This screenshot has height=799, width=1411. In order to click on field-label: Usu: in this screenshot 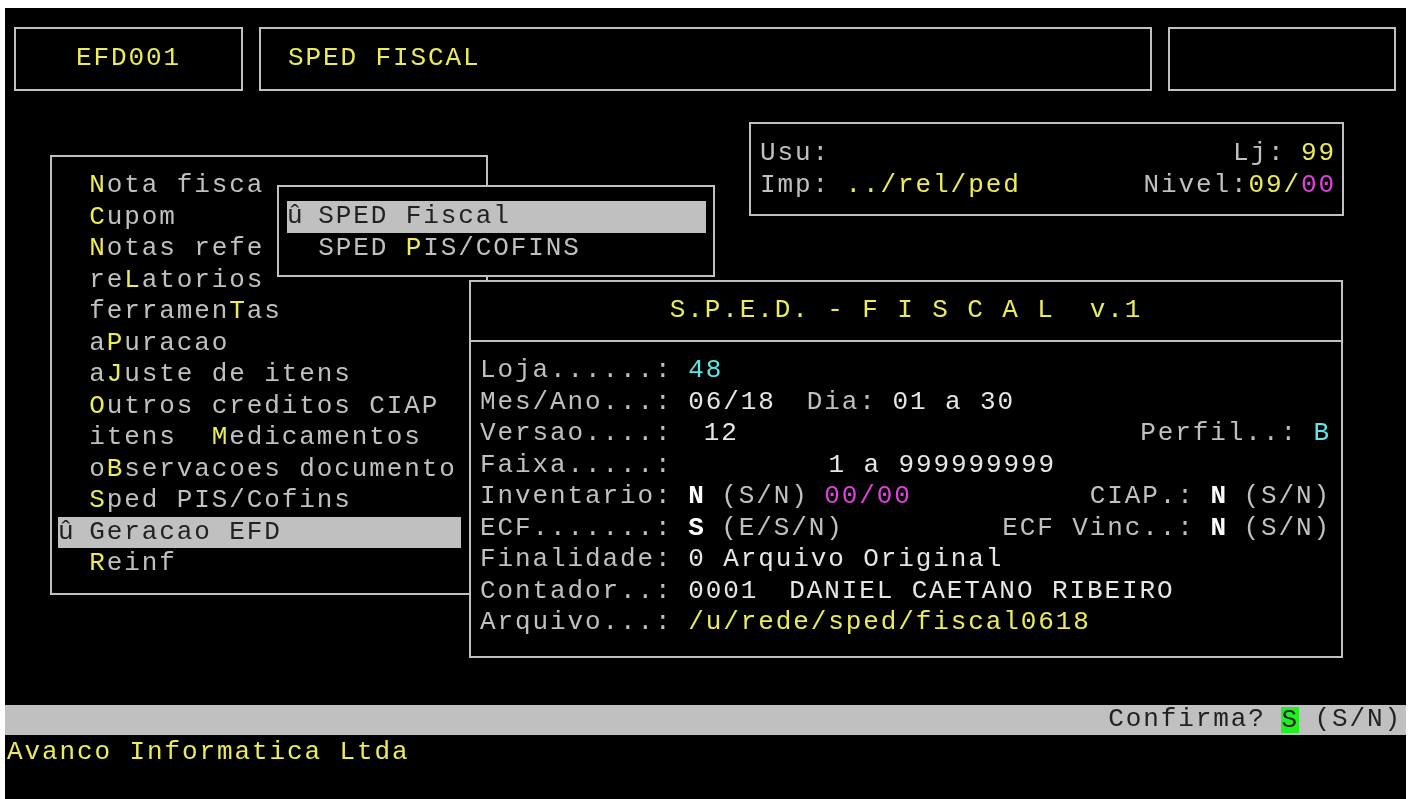, I will do `click(795, 154)`.